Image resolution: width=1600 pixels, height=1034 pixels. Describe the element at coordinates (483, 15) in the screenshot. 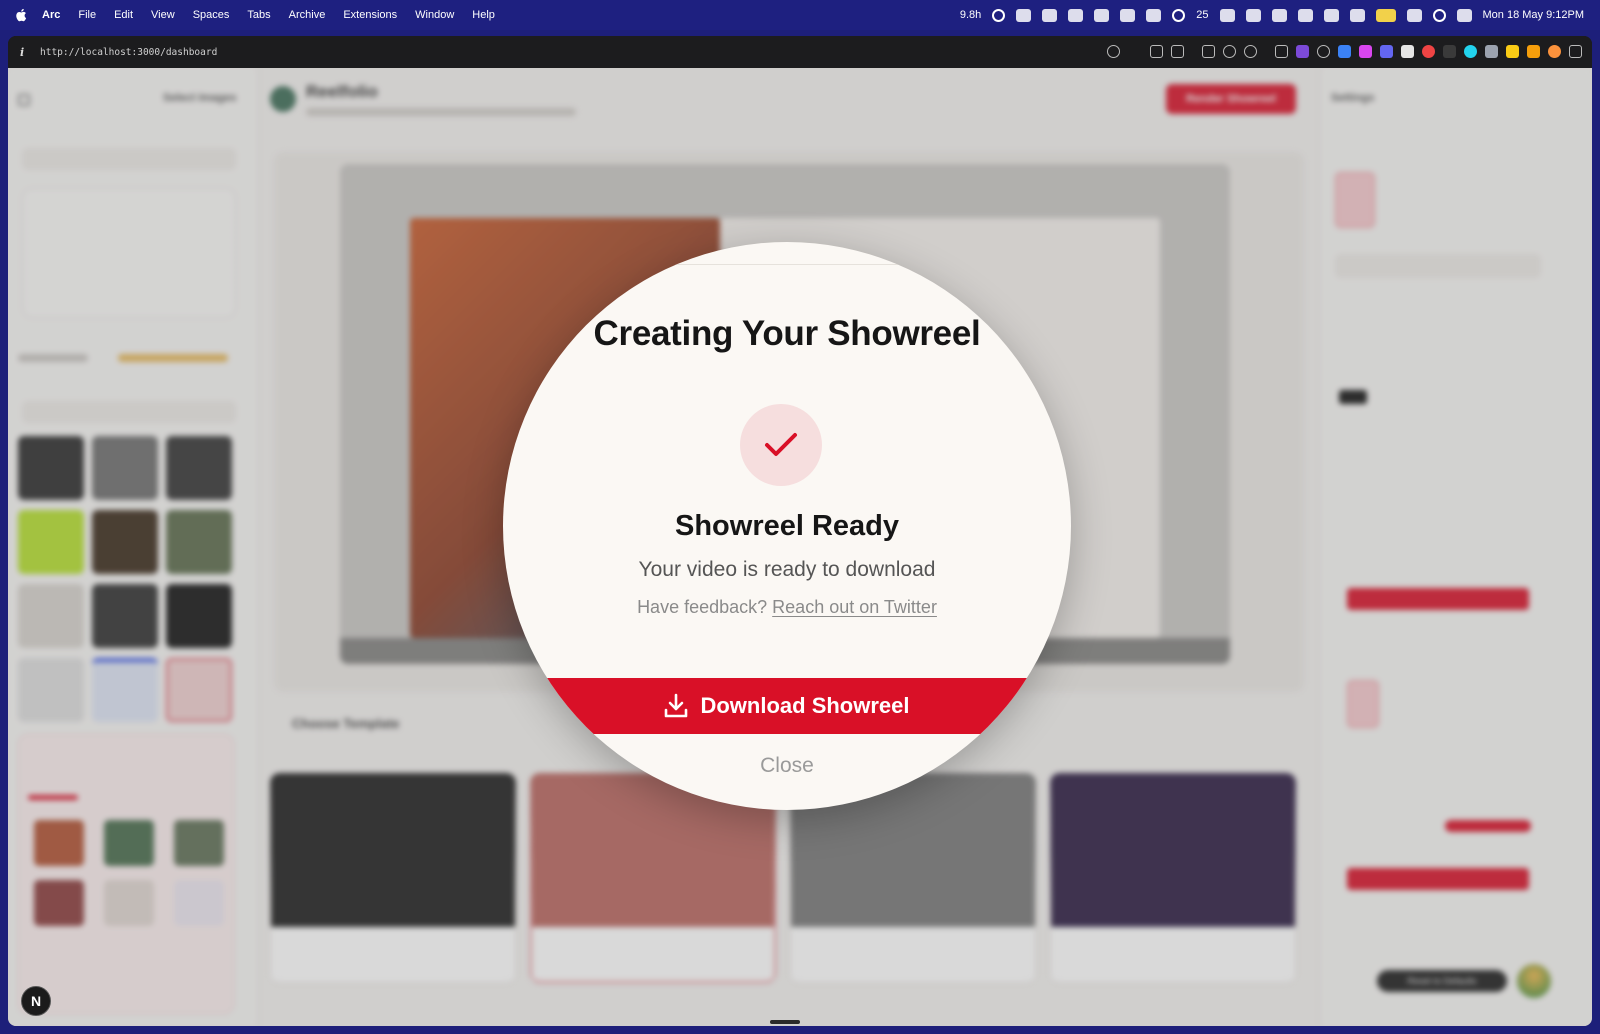

I see `menu-help: Help` at that location.